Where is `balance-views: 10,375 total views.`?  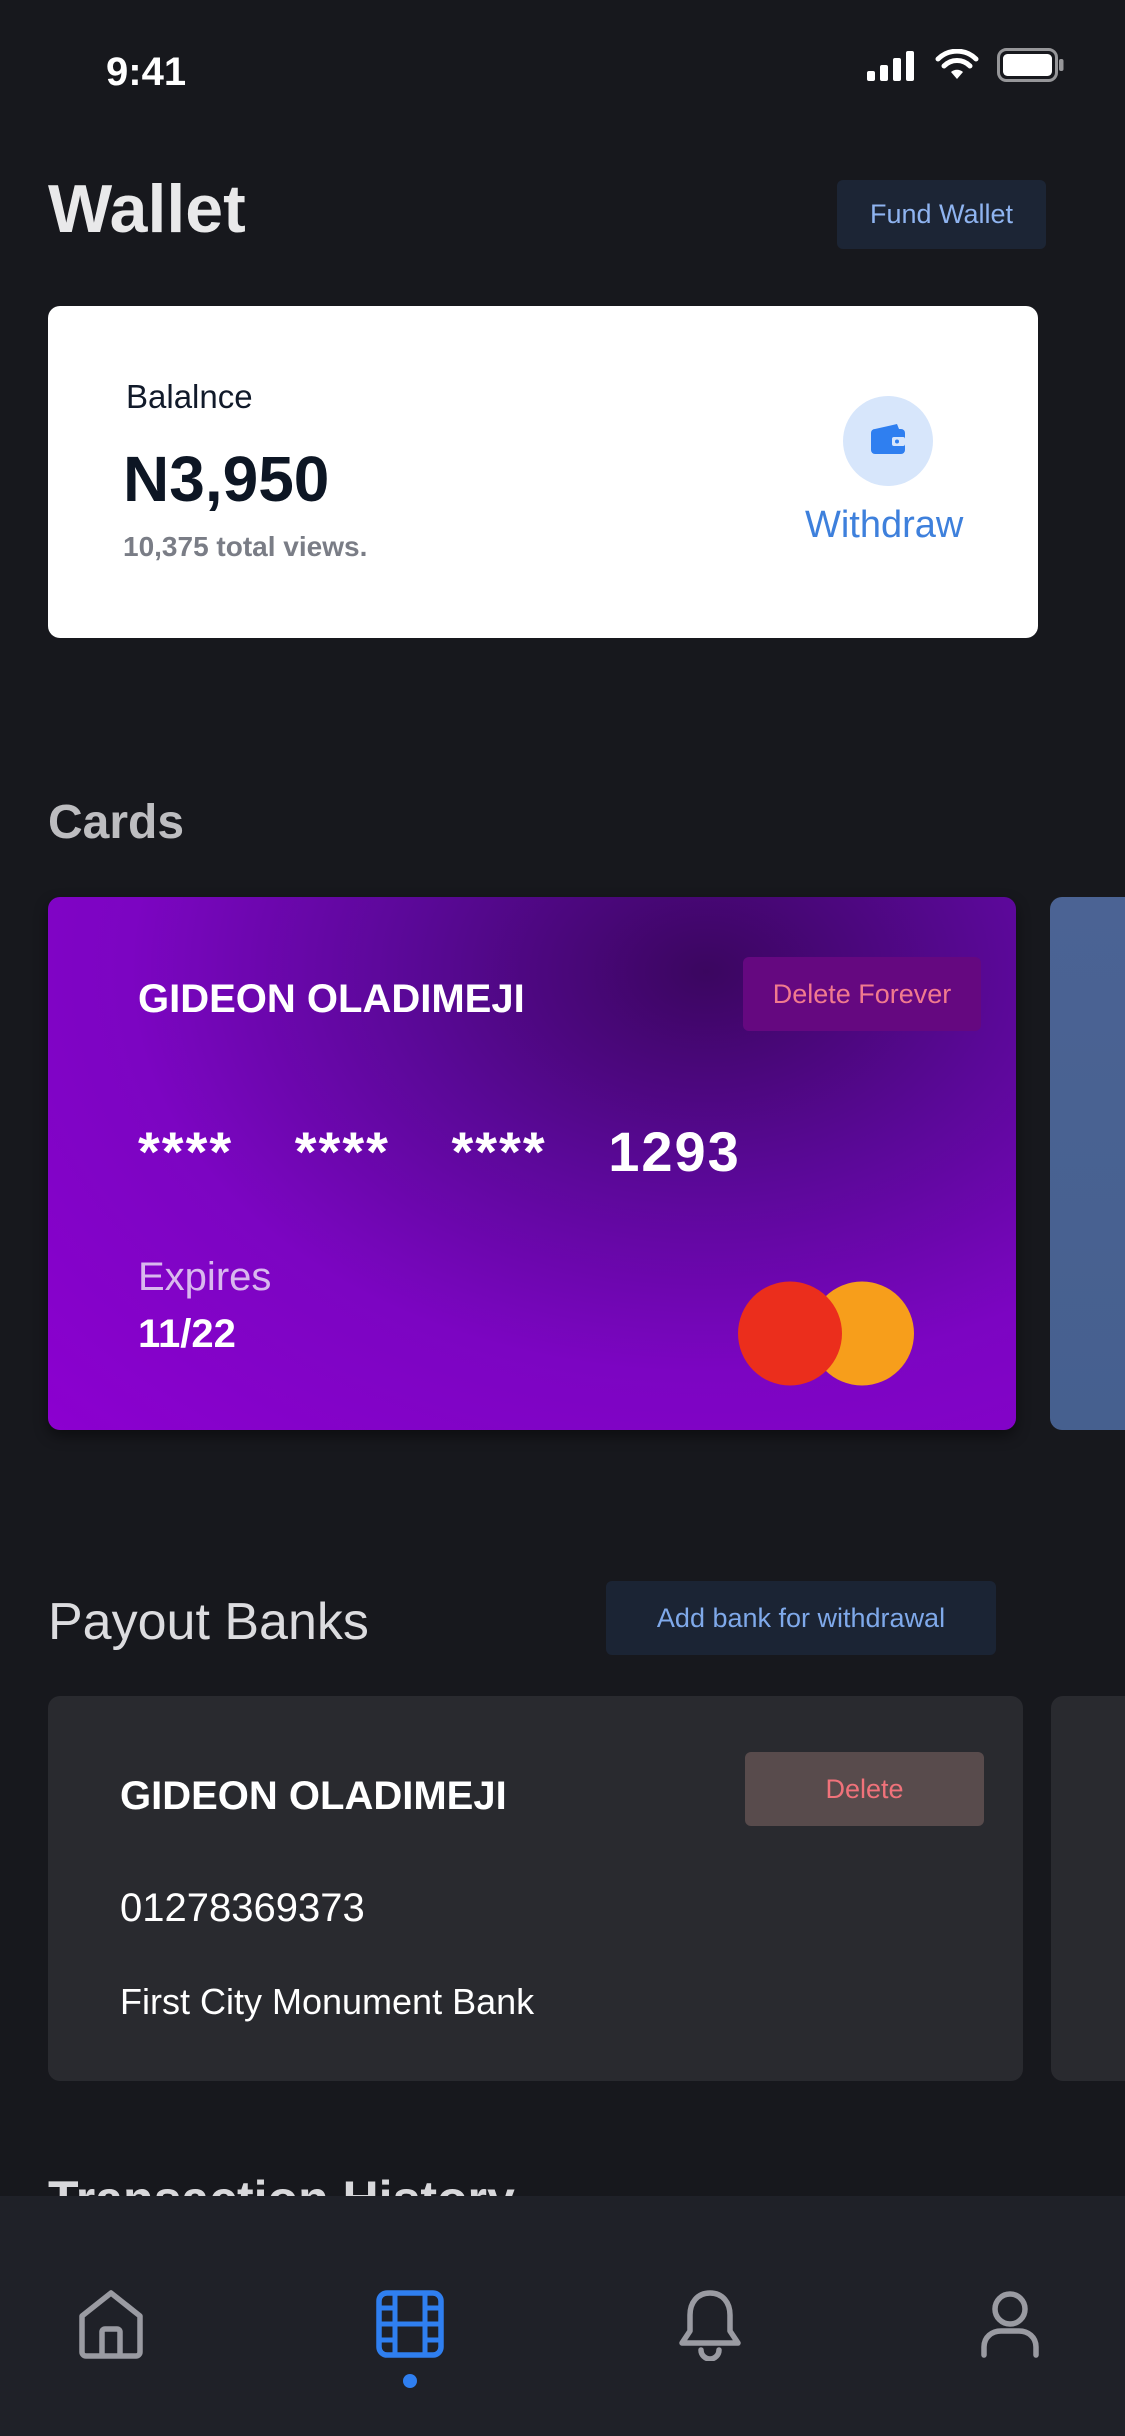
balance-views: 10,375 total views. is located at coordinates (245, 546).